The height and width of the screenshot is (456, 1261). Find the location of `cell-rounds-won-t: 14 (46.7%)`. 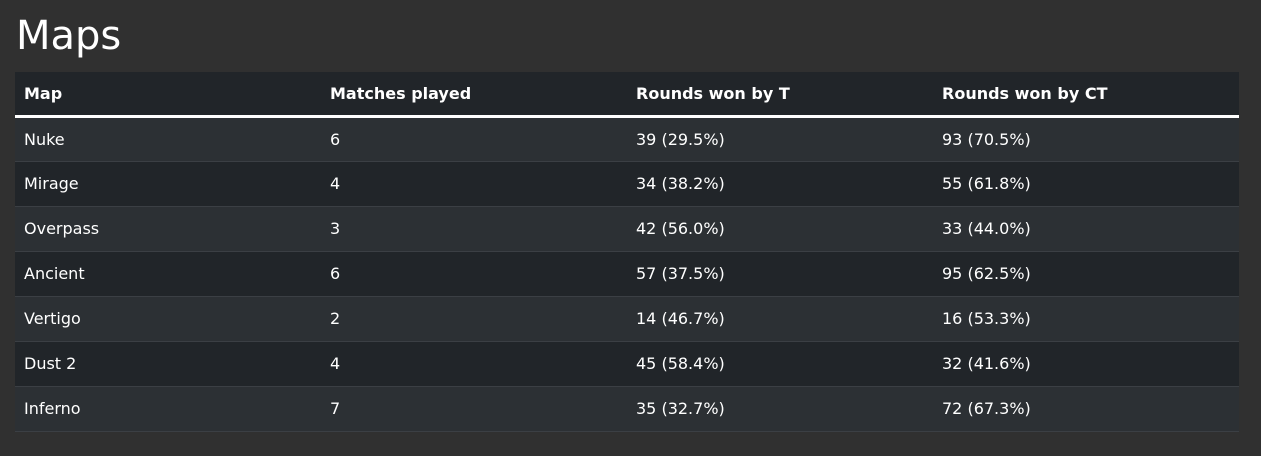

cell-rounds-won-t: 14 (46.7%) is located at coordinates (780, 319).